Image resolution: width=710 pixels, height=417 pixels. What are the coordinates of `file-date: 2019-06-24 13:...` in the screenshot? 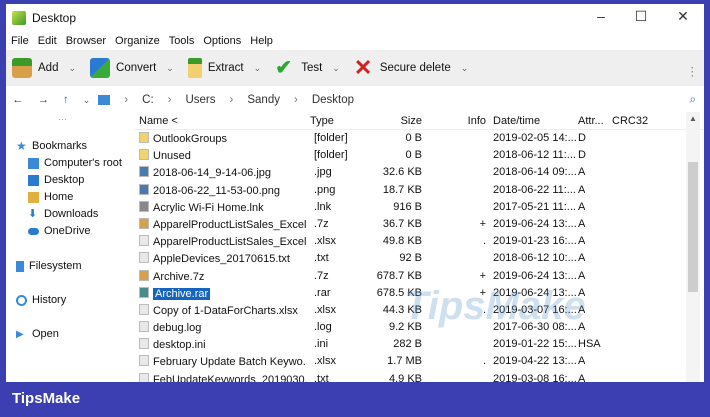 It's located at (535, 223).